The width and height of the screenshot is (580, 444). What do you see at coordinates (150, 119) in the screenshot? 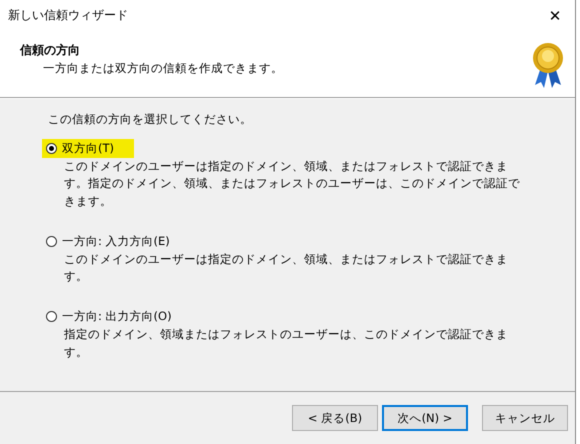
I see `instruction-text: この信頼の方向を選択してください。` at bounding box center [150, 119].